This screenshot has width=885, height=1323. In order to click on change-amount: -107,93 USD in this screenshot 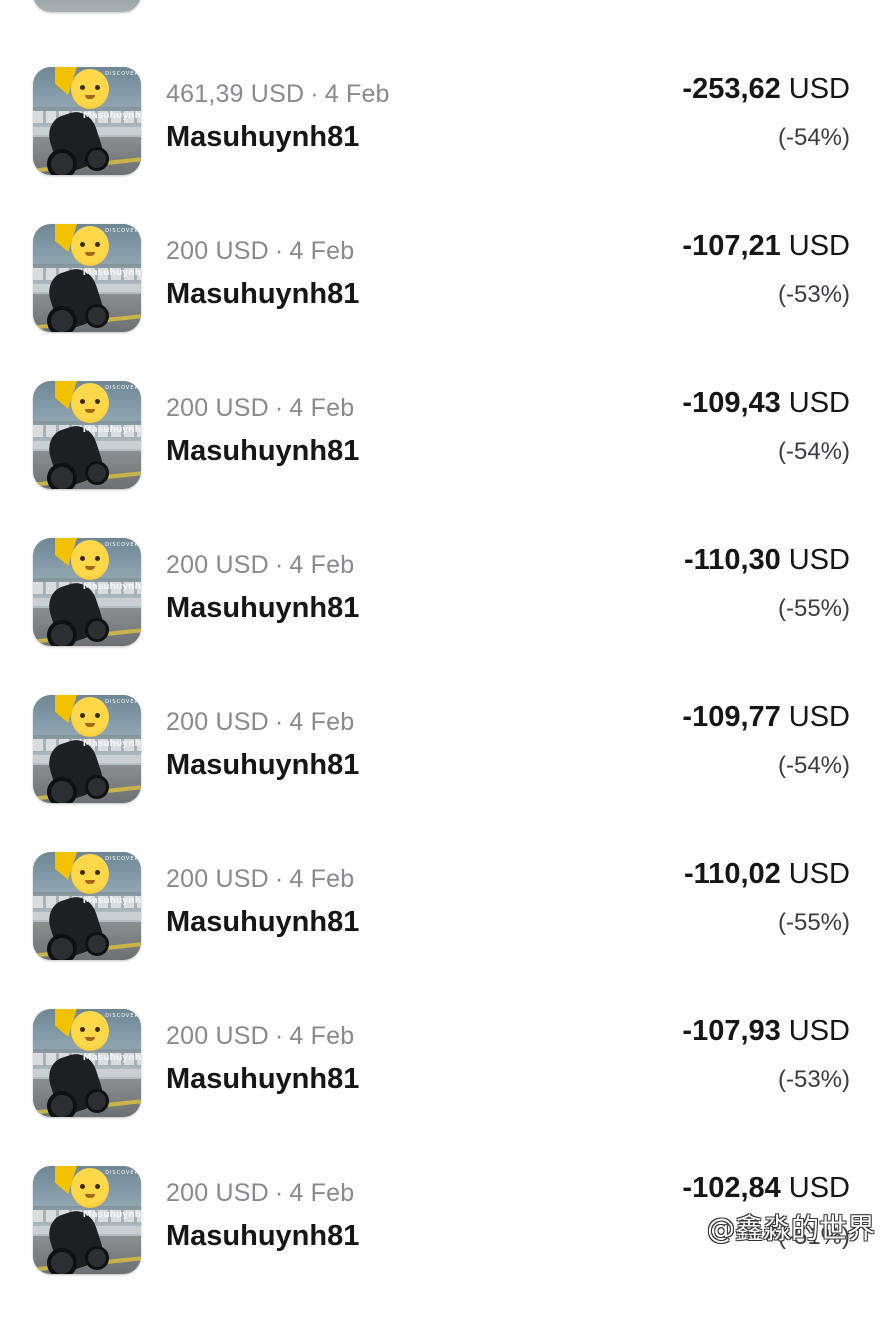, I will do `click(766, 1031)`.